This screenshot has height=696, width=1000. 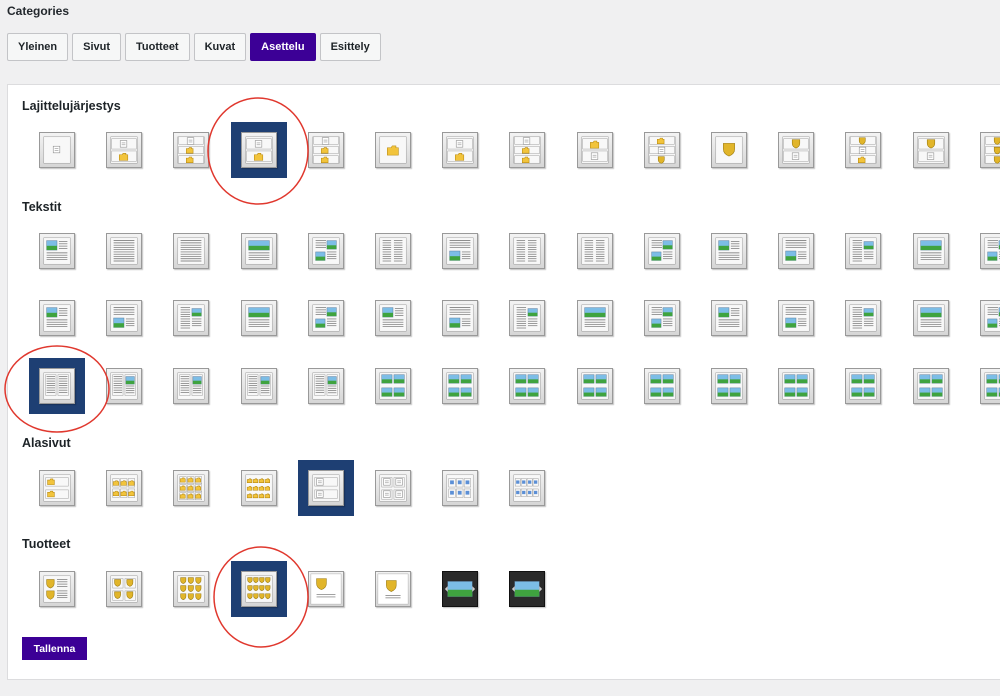 I want to click on grid2imgc-layout-icon, so click(x=259, y=386).